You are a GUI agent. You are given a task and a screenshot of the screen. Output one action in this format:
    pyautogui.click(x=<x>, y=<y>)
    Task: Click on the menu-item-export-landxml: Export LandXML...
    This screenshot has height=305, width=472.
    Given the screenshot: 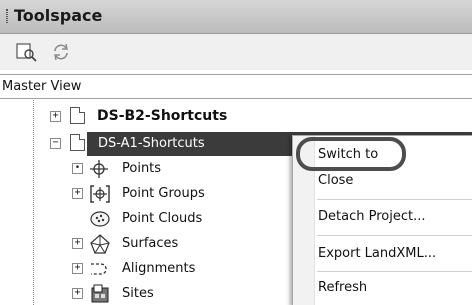 What is the action you would take?
    pyautogui.click(x=377, y=253)
    